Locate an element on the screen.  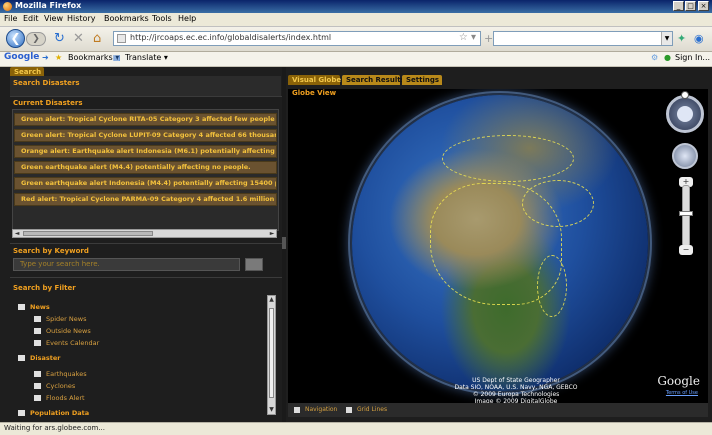
scroll-right-icon: ► is located at coordinates (272, 233).